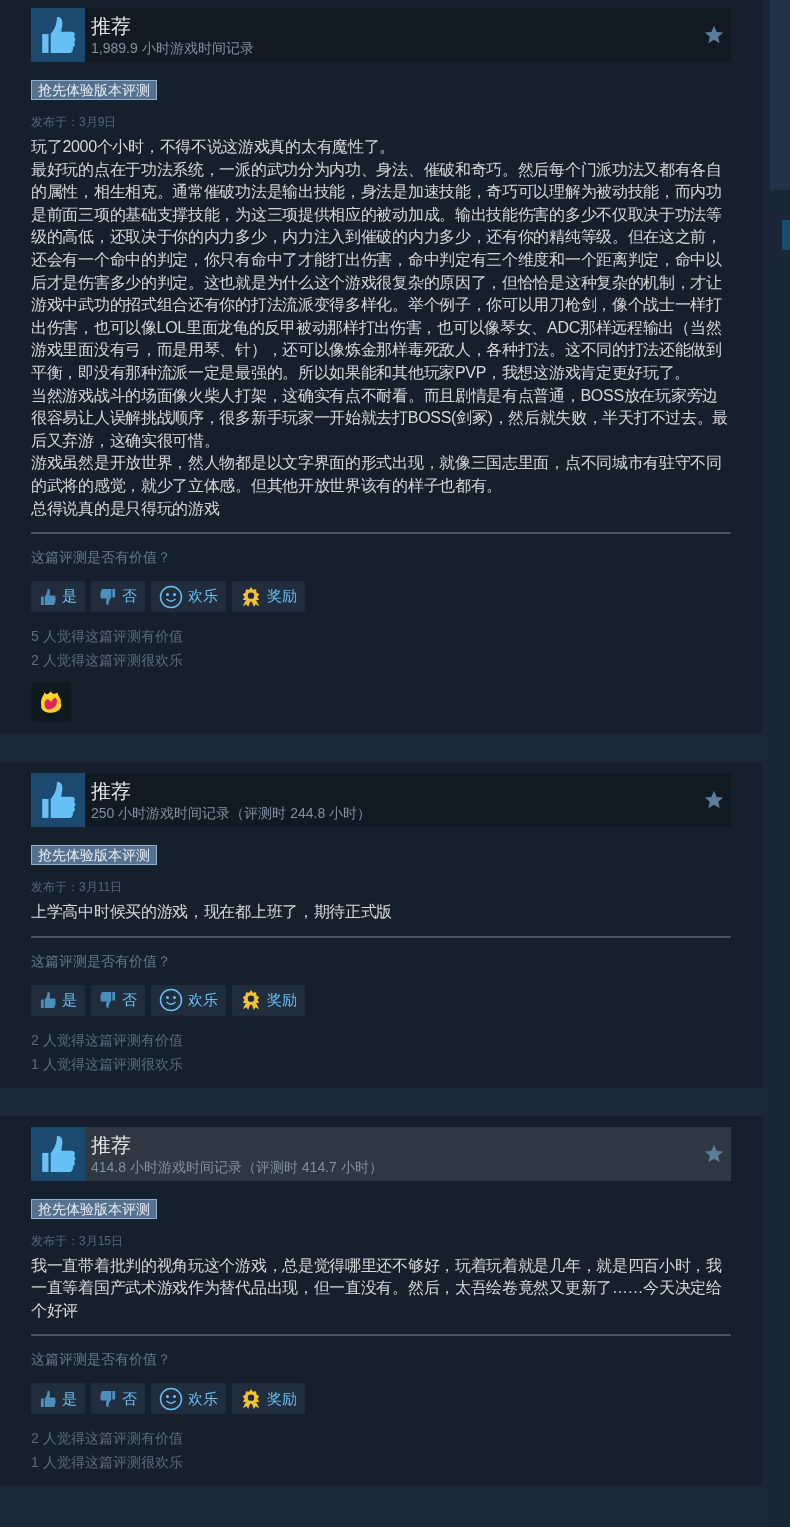 The height and width of the screenshot is (1527, 790). What do you see at coordinates (78, 1240) in the screenshot?
I see `post-date: 发布于：3月15日` at bounding box center [78, 1240].